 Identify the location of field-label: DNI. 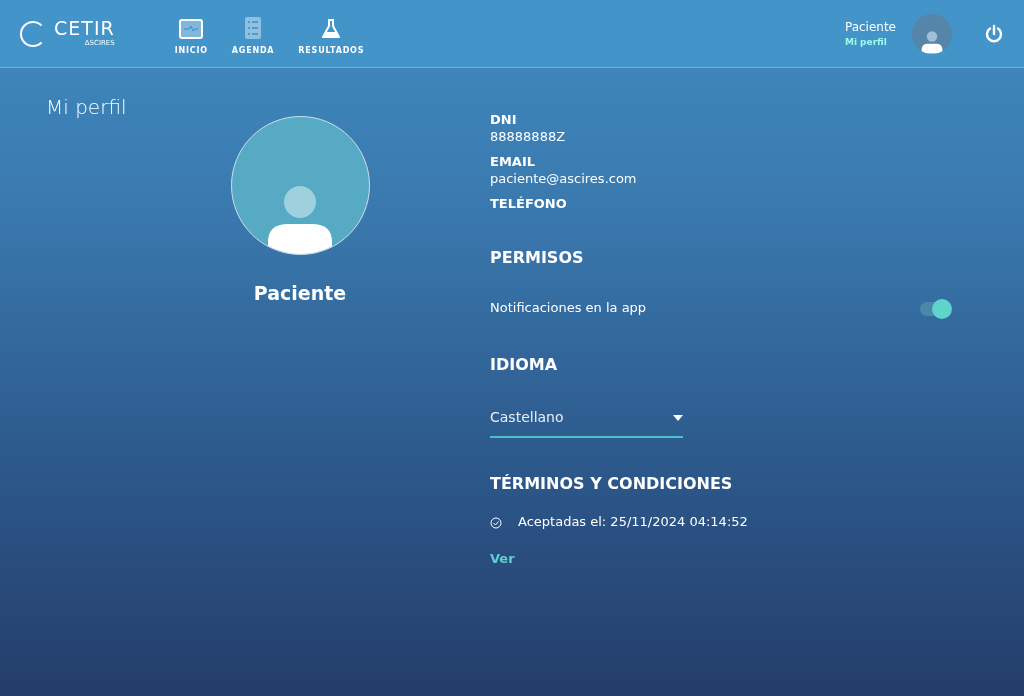
(504, 120).